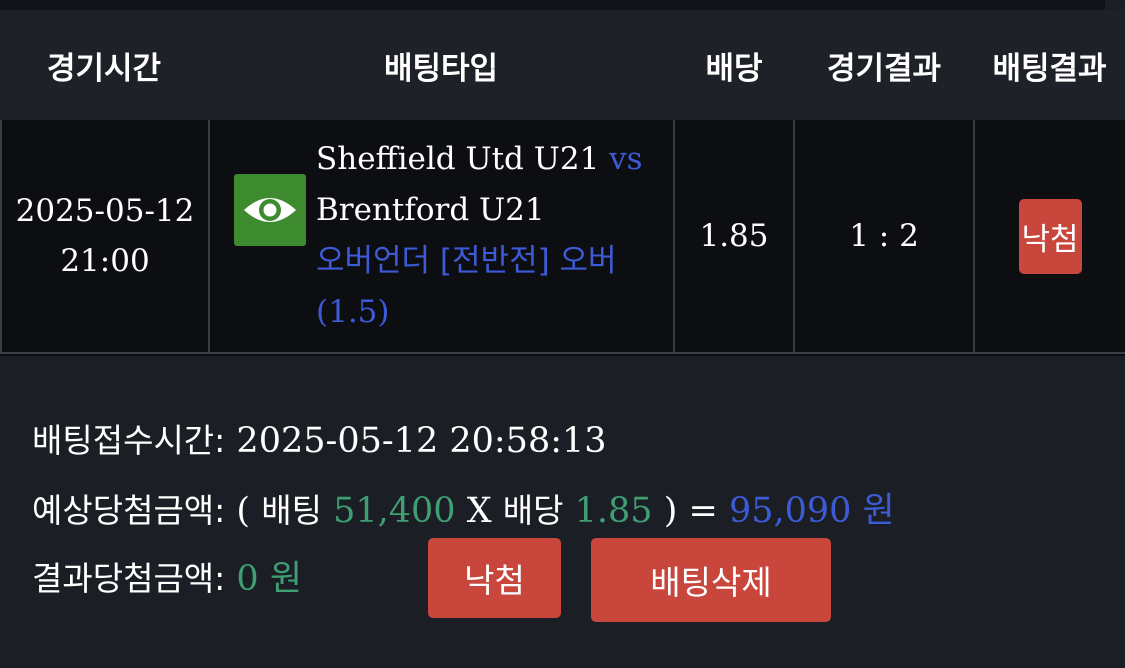 The width and height of the screenshot is (1125, 668). Describe the element at coordinates (353, 312) in the screenshot. I see `market-line: (1.5)` at that location.